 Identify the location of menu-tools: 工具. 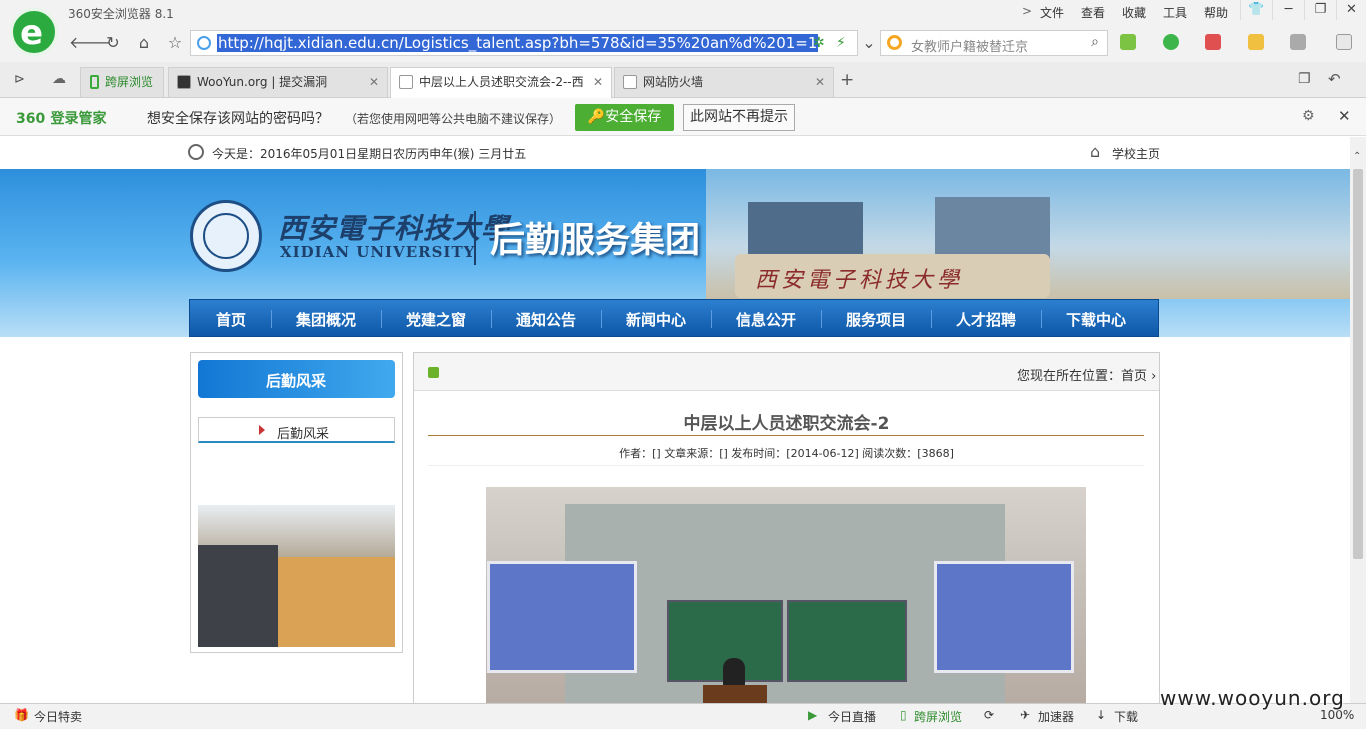
(1175, 12).